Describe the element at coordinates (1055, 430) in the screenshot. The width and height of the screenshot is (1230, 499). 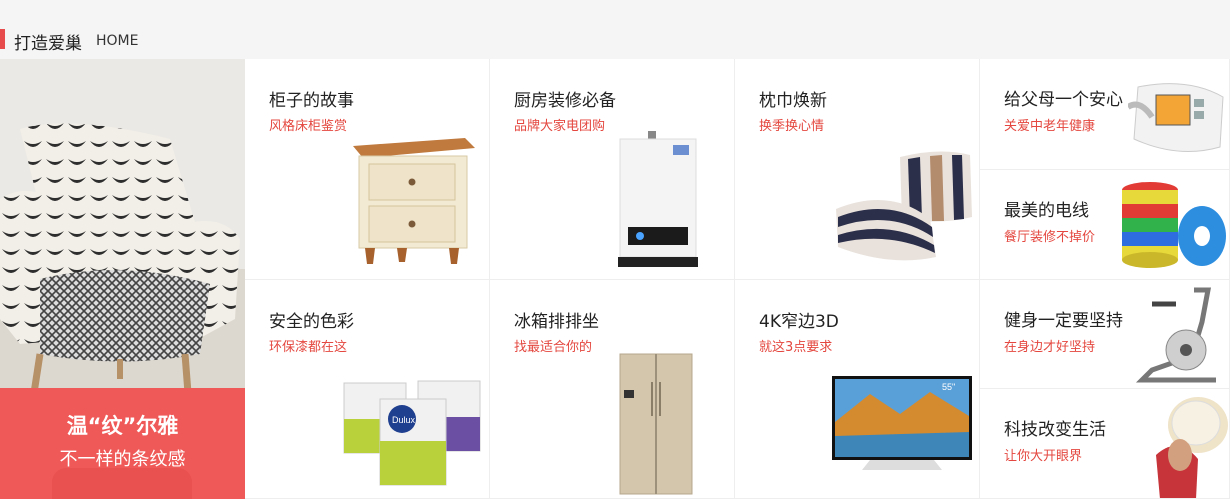
I see `tile-title: 科技改变生活` at that location.